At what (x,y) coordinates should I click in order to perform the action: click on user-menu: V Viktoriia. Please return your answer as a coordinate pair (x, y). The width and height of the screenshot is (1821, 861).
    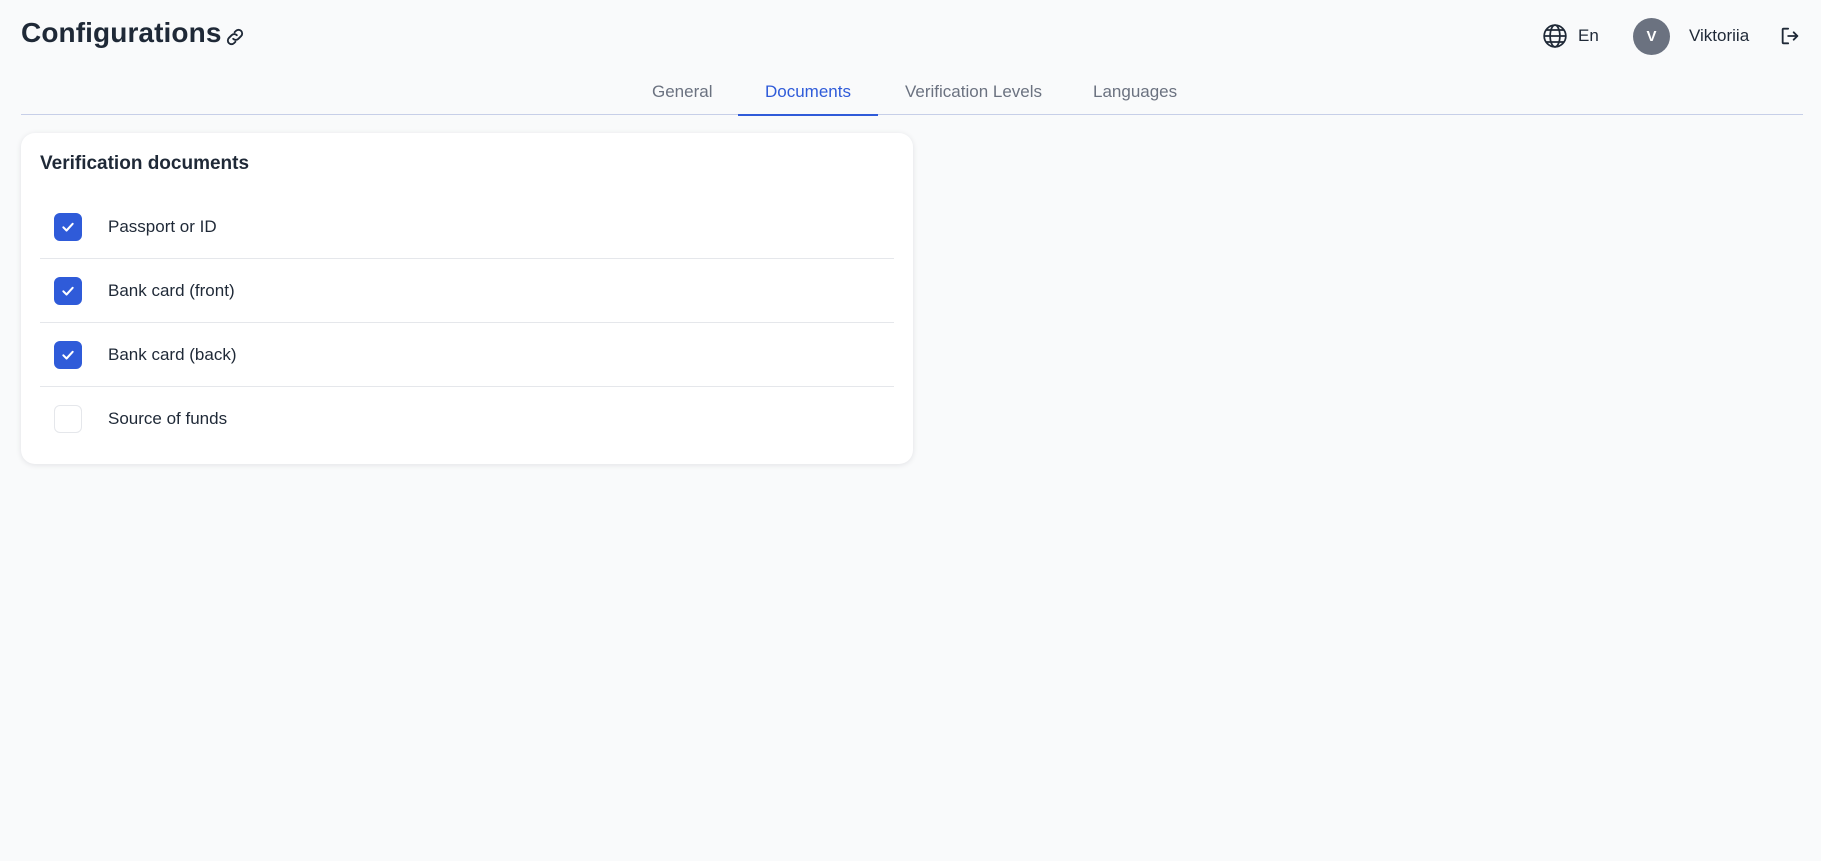
    Looking at the image, I should click on (1691, 36).